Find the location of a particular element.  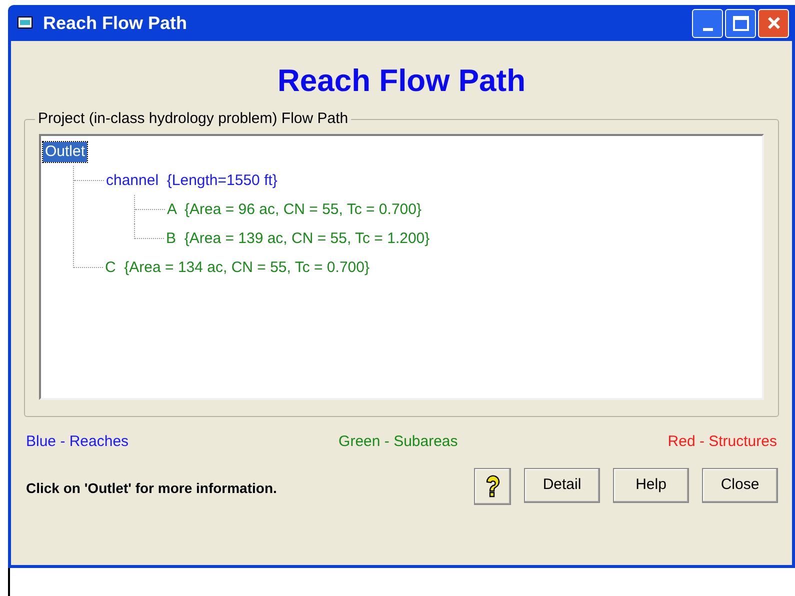

question-mark-icon is located at coordinates (493, 486).